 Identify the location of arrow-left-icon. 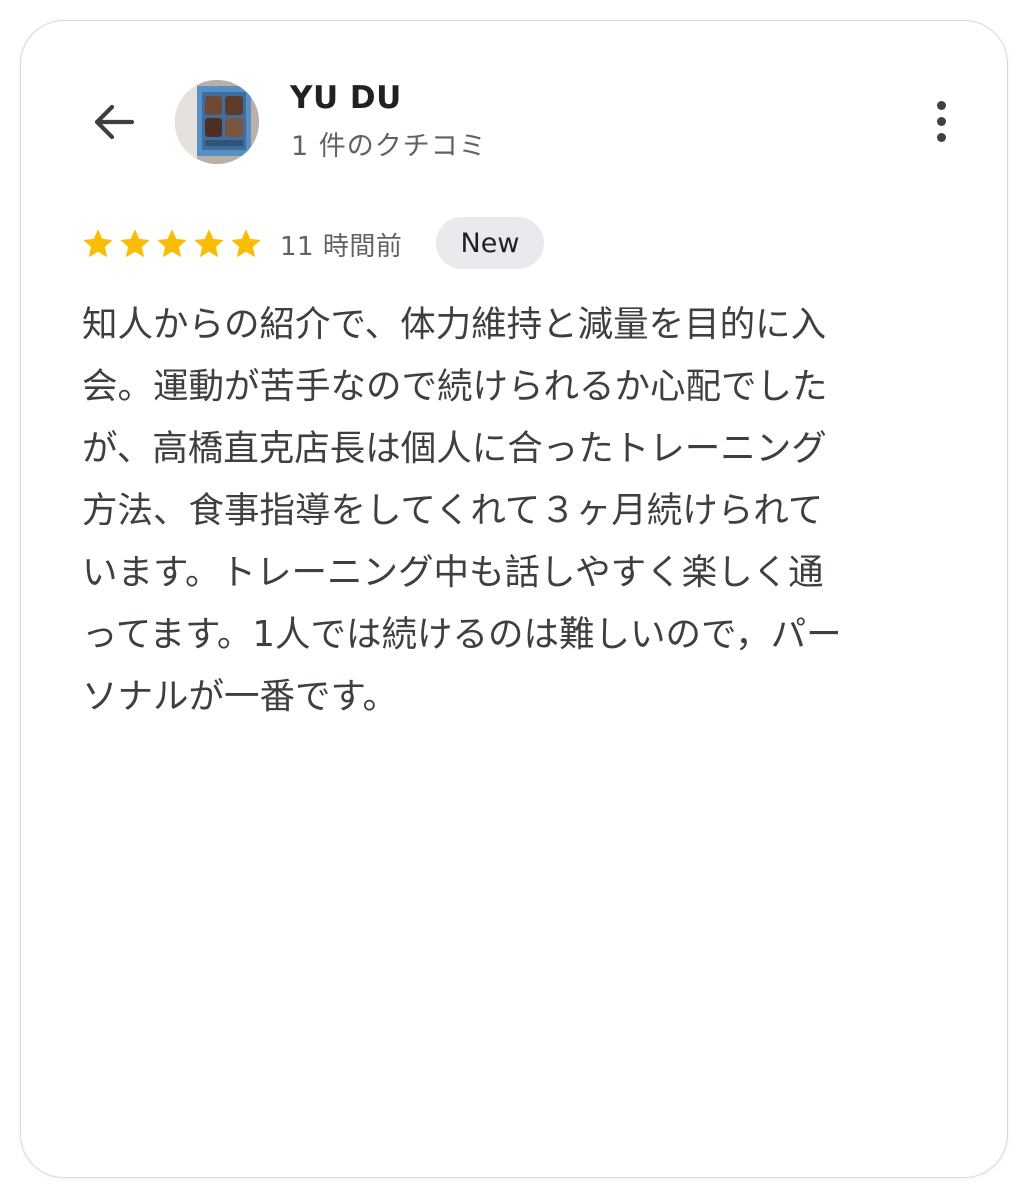
(114, 122).